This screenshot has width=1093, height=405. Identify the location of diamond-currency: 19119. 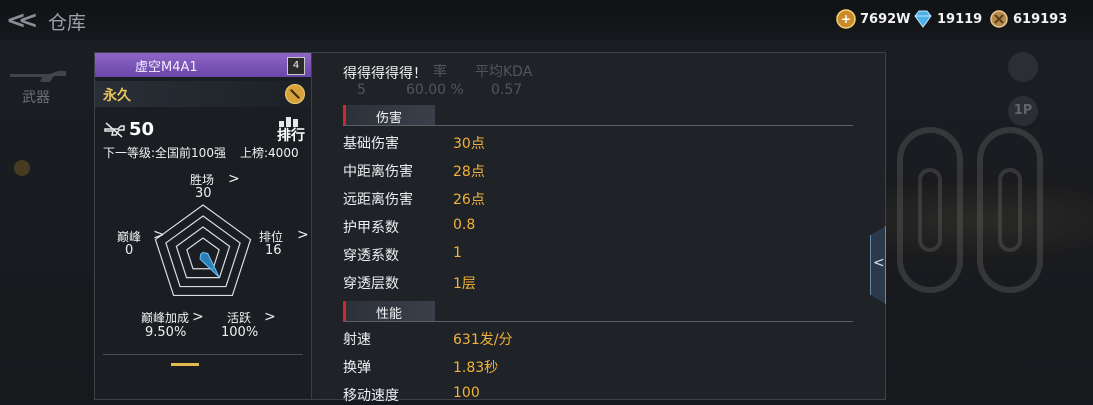
(947, 19).